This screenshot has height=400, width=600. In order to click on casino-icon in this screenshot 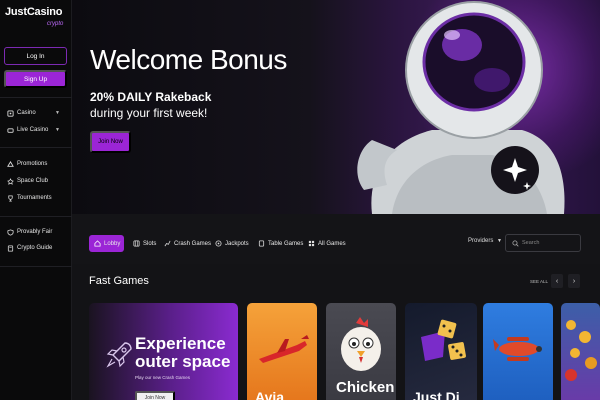, I will do `click(10, 113)`.